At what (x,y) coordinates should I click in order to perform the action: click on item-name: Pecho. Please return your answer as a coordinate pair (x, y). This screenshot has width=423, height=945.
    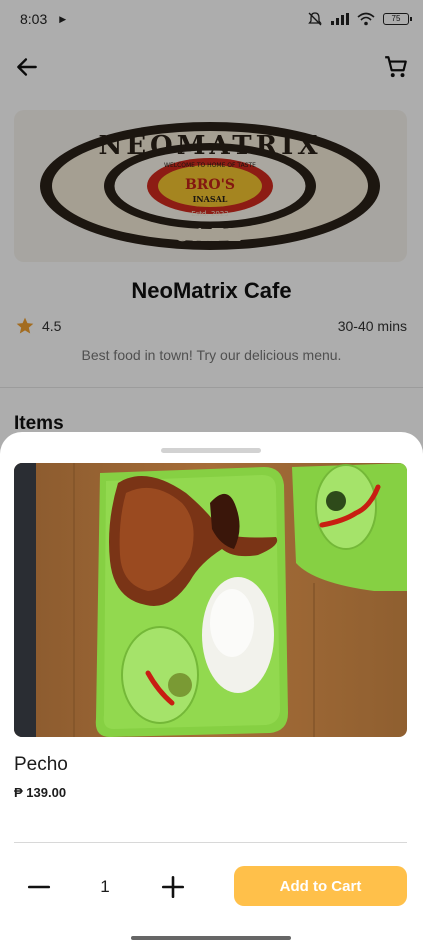
    Looking at the image, I should click on (41, 764).